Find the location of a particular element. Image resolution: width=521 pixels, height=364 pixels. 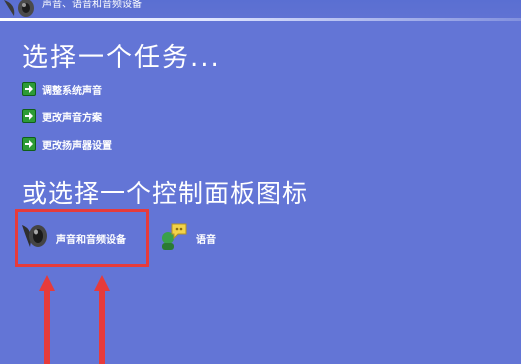

task-change-sound-scheme: 更改声音方案 is located at coordinates (62, 116).